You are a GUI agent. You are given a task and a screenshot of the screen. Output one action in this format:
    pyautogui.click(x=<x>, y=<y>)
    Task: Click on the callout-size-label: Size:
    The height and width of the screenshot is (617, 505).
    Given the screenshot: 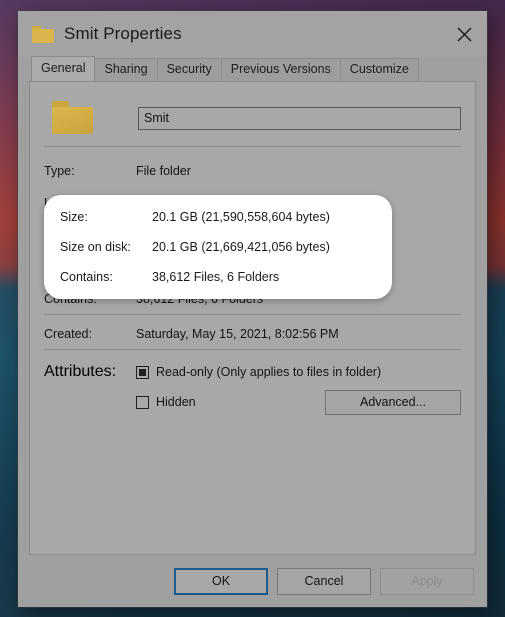 What is the action you would take?
    pyautogui.click(x=74, y=217)
    